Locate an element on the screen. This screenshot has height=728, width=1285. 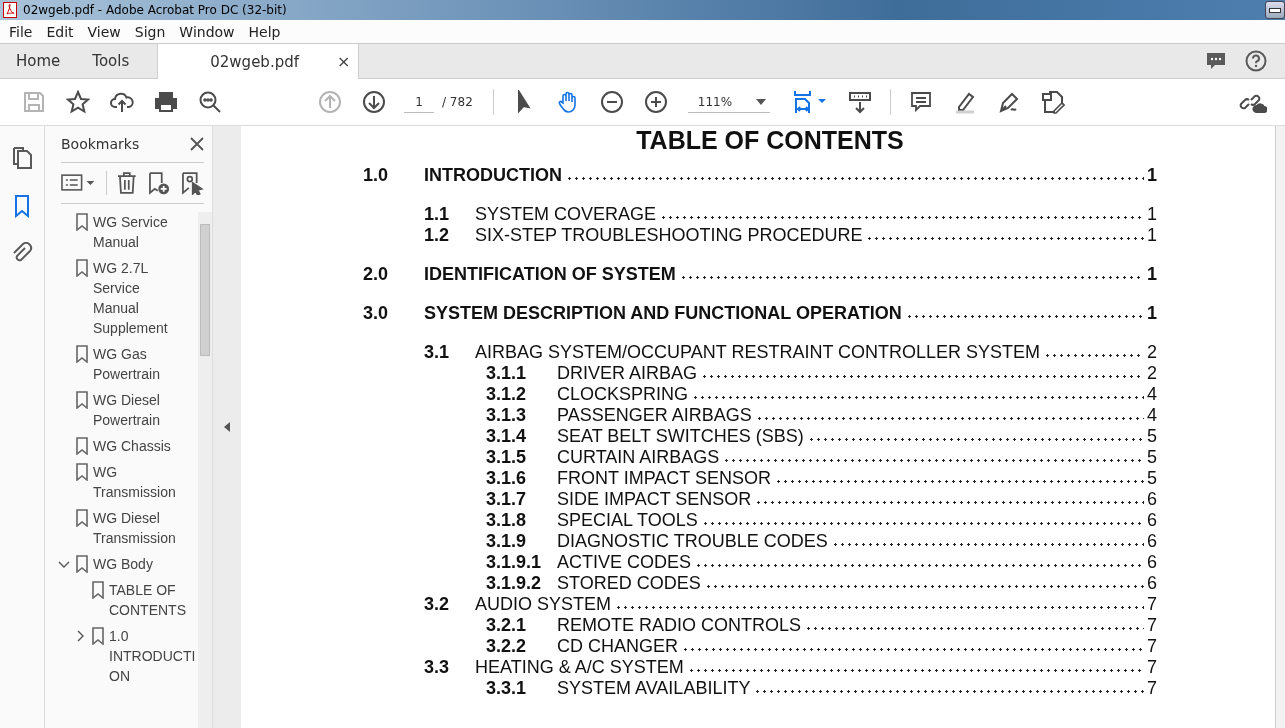
star-icon is located at coordinates (78, 102).